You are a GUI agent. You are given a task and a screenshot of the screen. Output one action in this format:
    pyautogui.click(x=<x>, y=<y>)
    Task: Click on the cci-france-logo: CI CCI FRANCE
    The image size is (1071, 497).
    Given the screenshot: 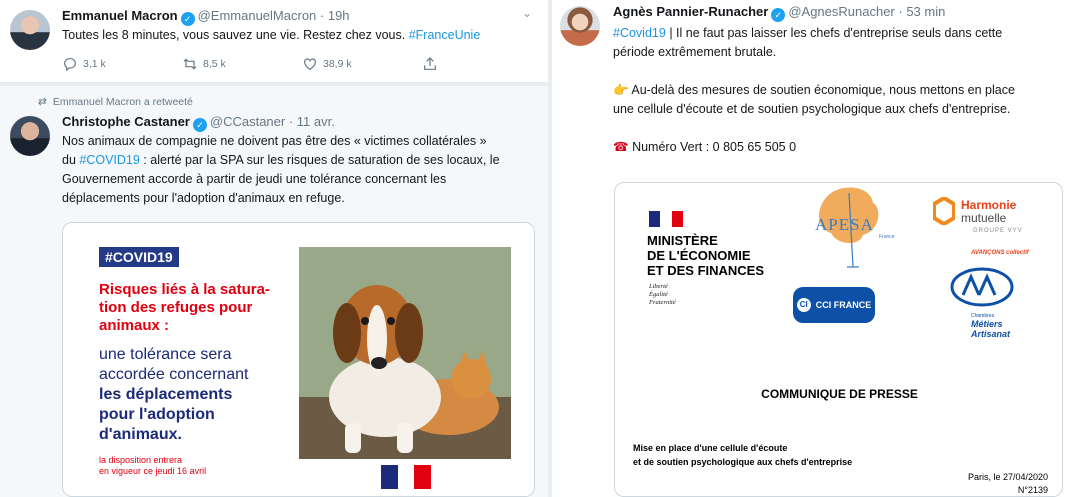 What is the action you would take?
    pyautogui.click(x=834, y=305)
    